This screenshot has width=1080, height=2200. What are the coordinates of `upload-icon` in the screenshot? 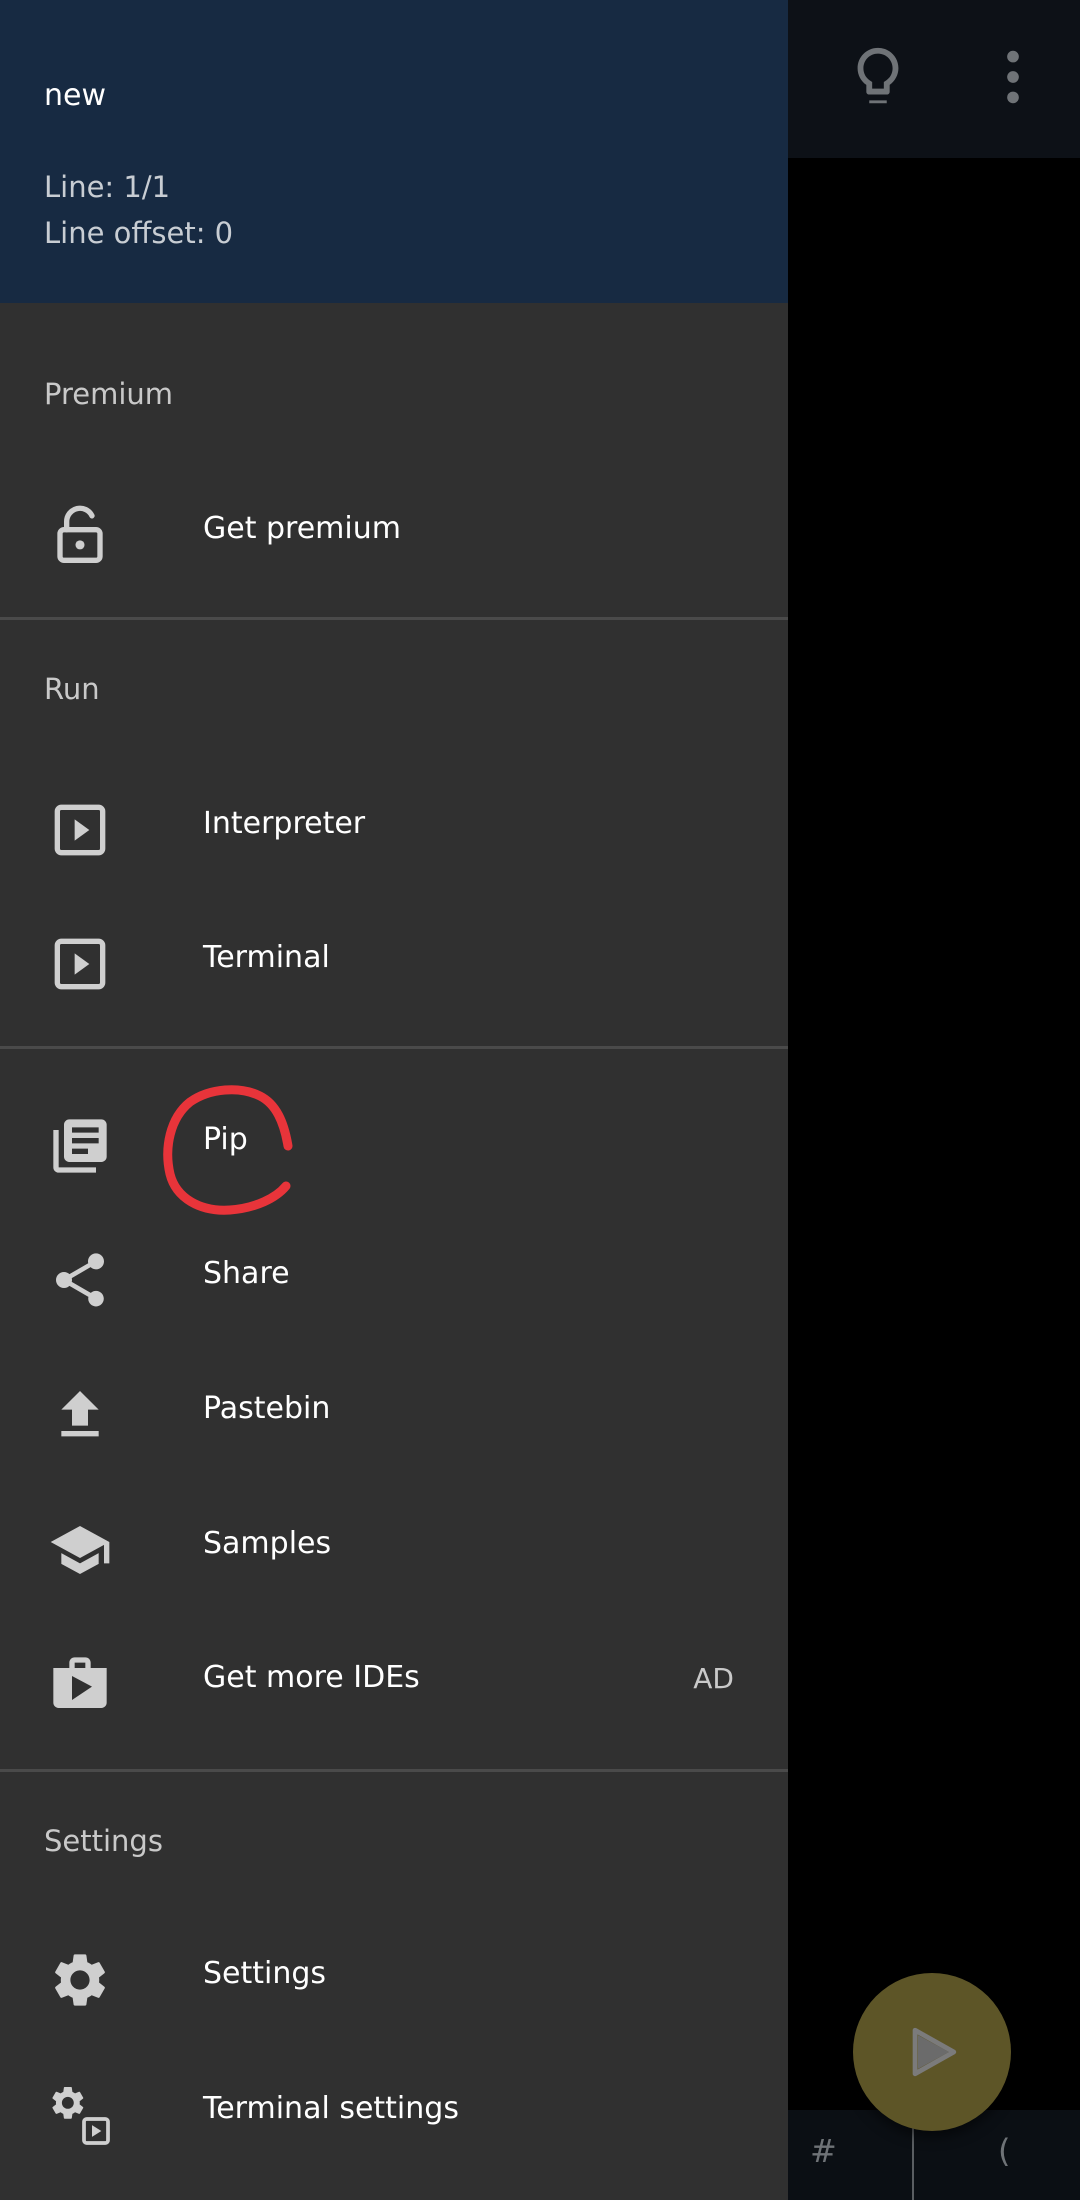 It's located at (80, 1414).